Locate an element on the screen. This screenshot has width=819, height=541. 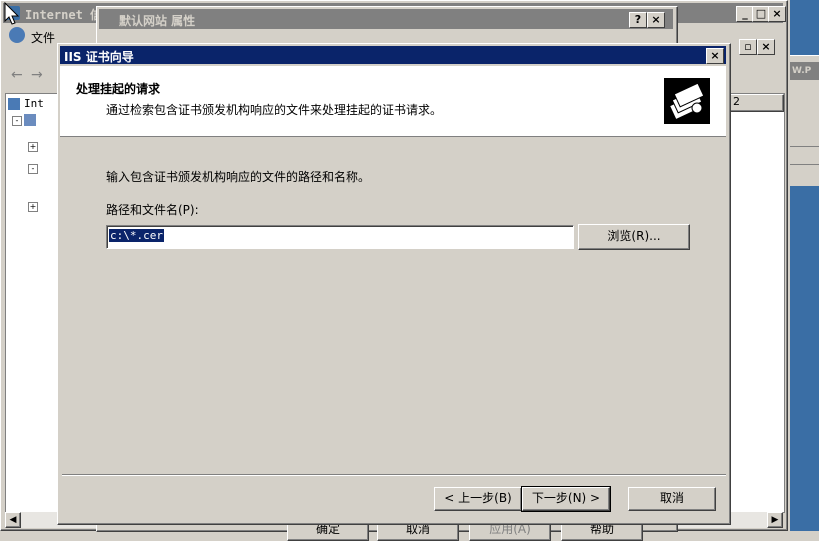
wizard-titlebar: IIS 证书向导 × is located at coordinates (393, 55).